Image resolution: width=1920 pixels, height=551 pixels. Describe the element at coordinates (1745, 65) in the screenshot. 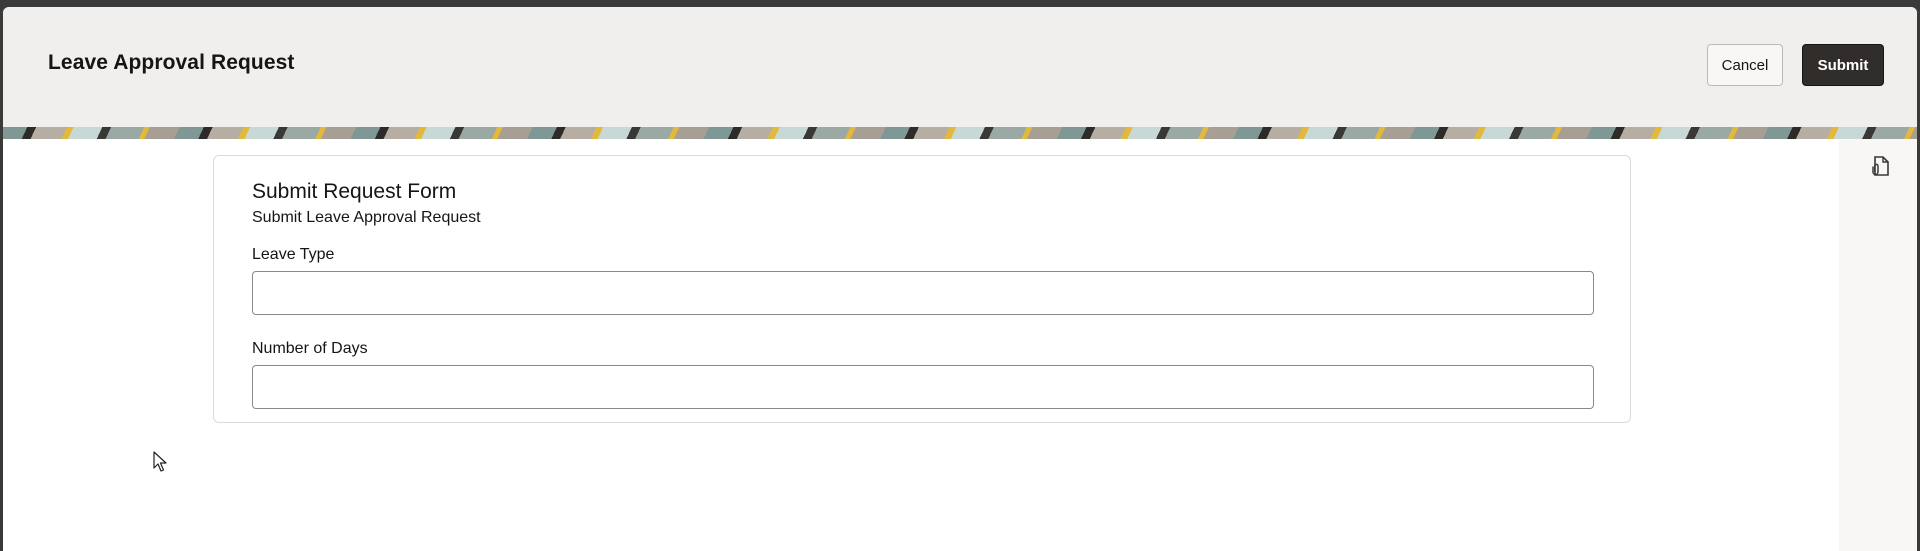

I see `cancel-button: Cancel` at that location.